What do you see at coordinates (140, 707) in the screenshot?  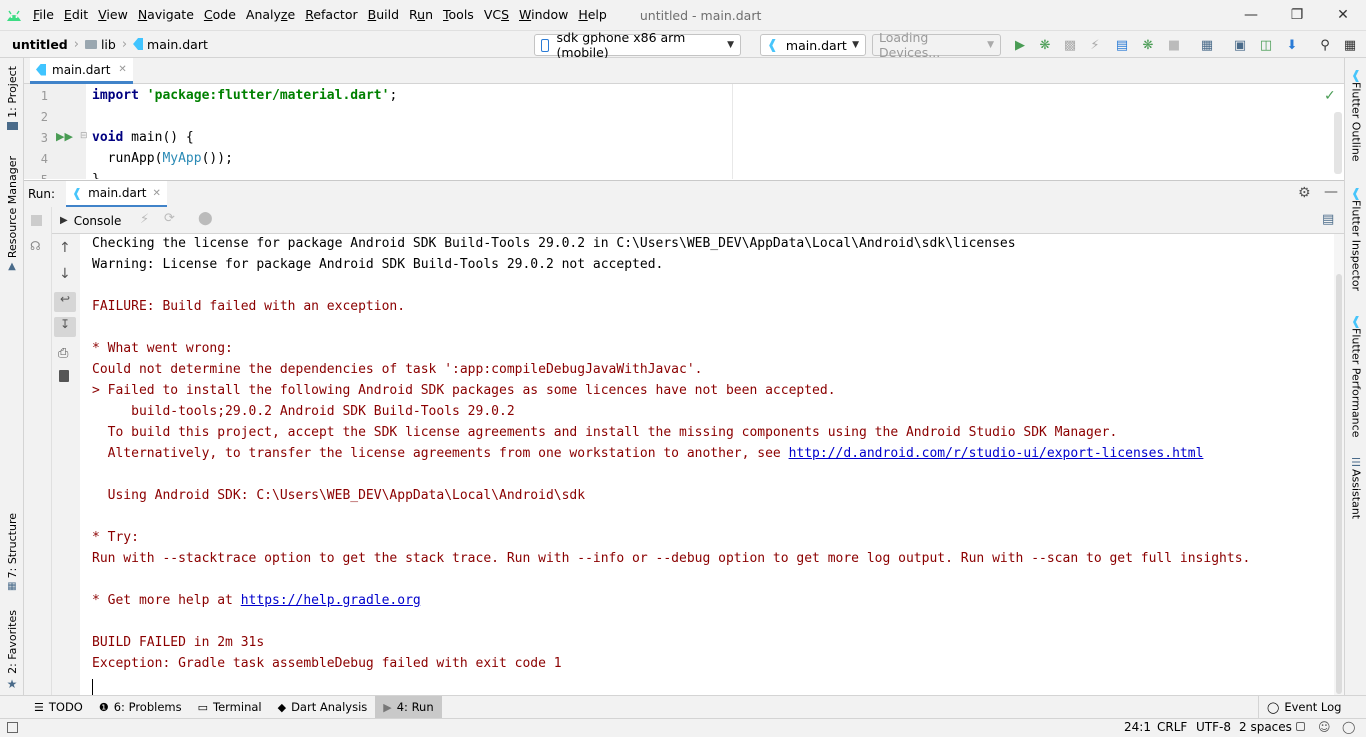 I see `tool-problems: ❶ 6: Problems` at bounding box center [140, 707].